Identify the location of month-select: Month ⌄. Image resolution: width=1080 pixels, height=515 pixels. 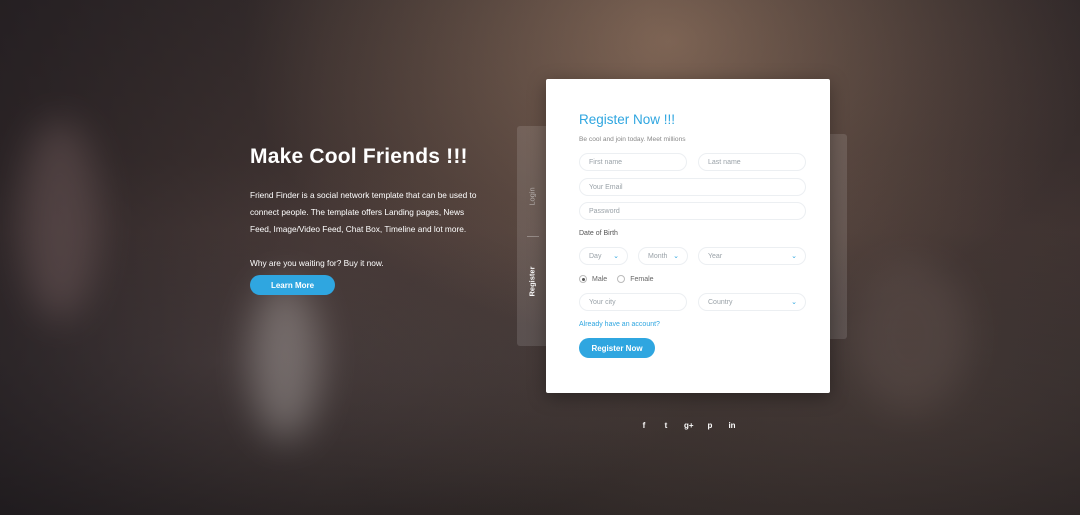
(663, 256).